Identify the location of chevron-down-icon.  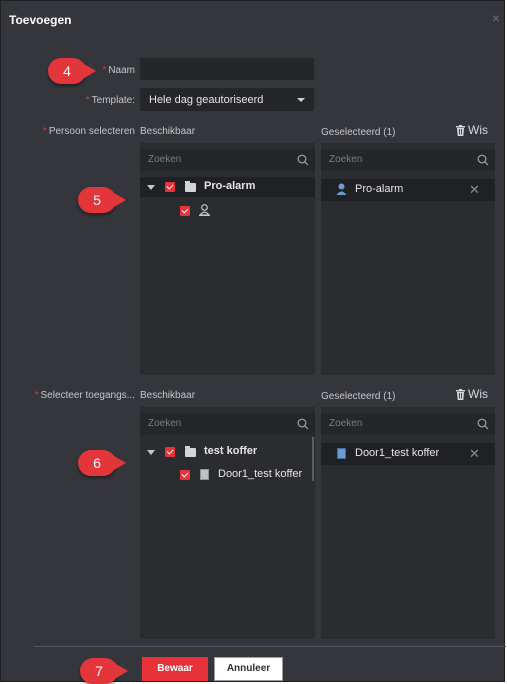
(301, 100).